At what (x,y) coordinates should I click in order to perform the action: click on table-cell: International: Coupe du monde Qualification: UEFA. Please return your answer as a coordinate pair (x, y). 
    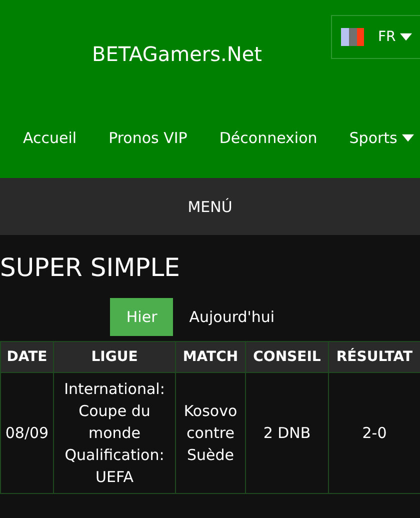
    Looking at the image, I should click on (115, 433).